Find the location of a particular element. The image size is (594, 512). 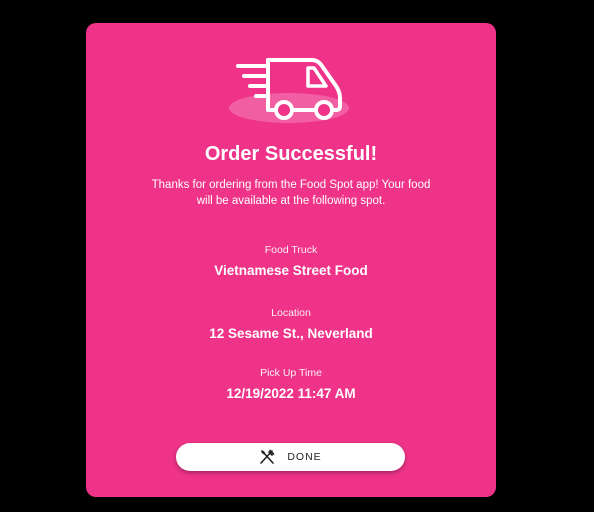

food-truck-label: Food Truck is located at coordinates (291, 250).